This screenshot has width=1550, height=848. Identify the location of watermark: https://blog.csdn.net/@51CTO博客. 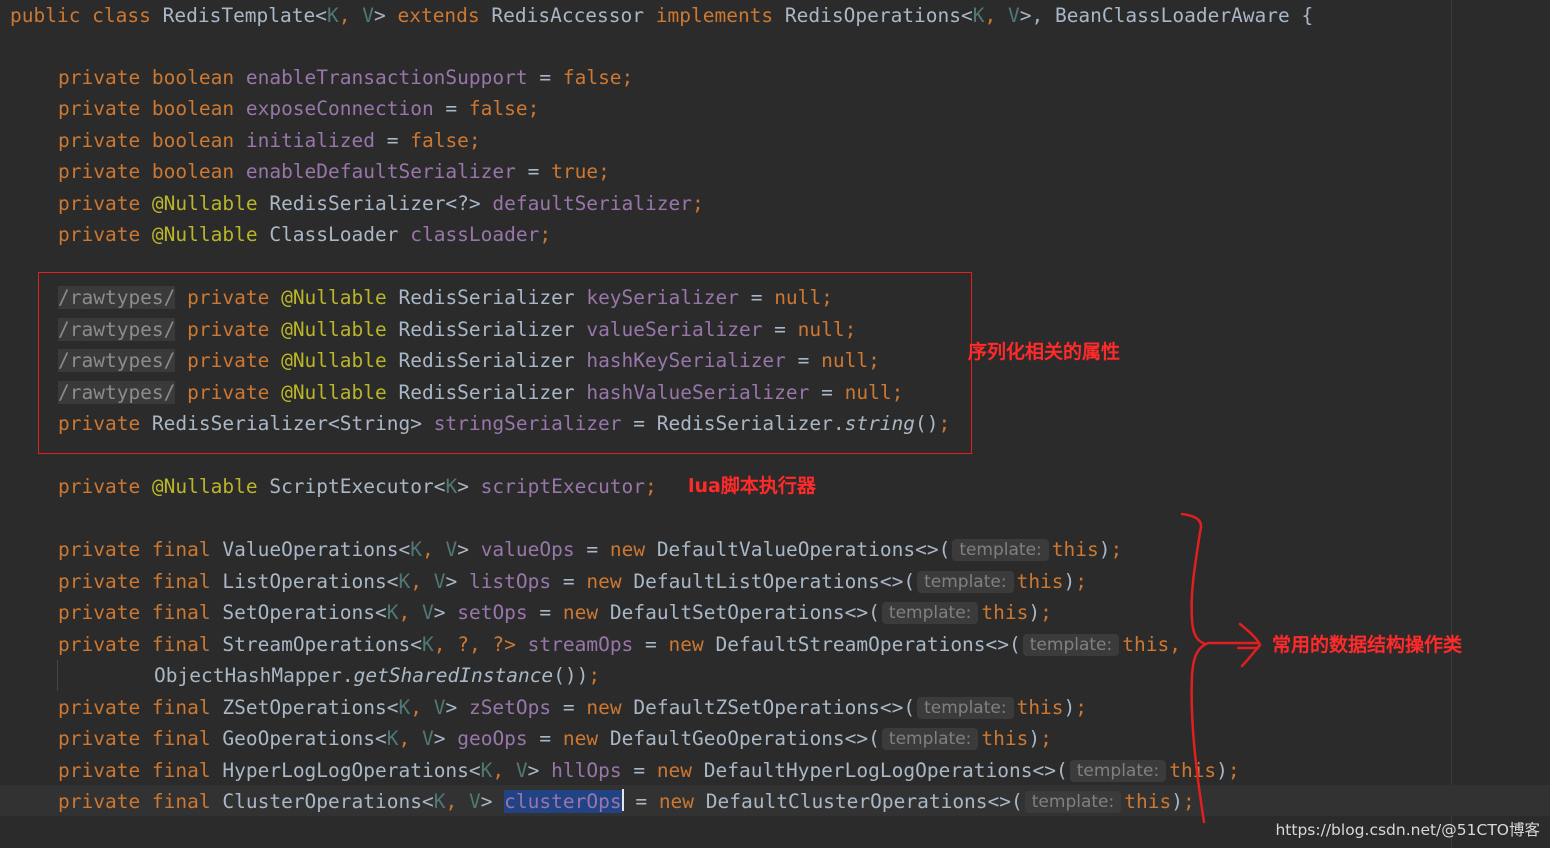
(1407, 830).